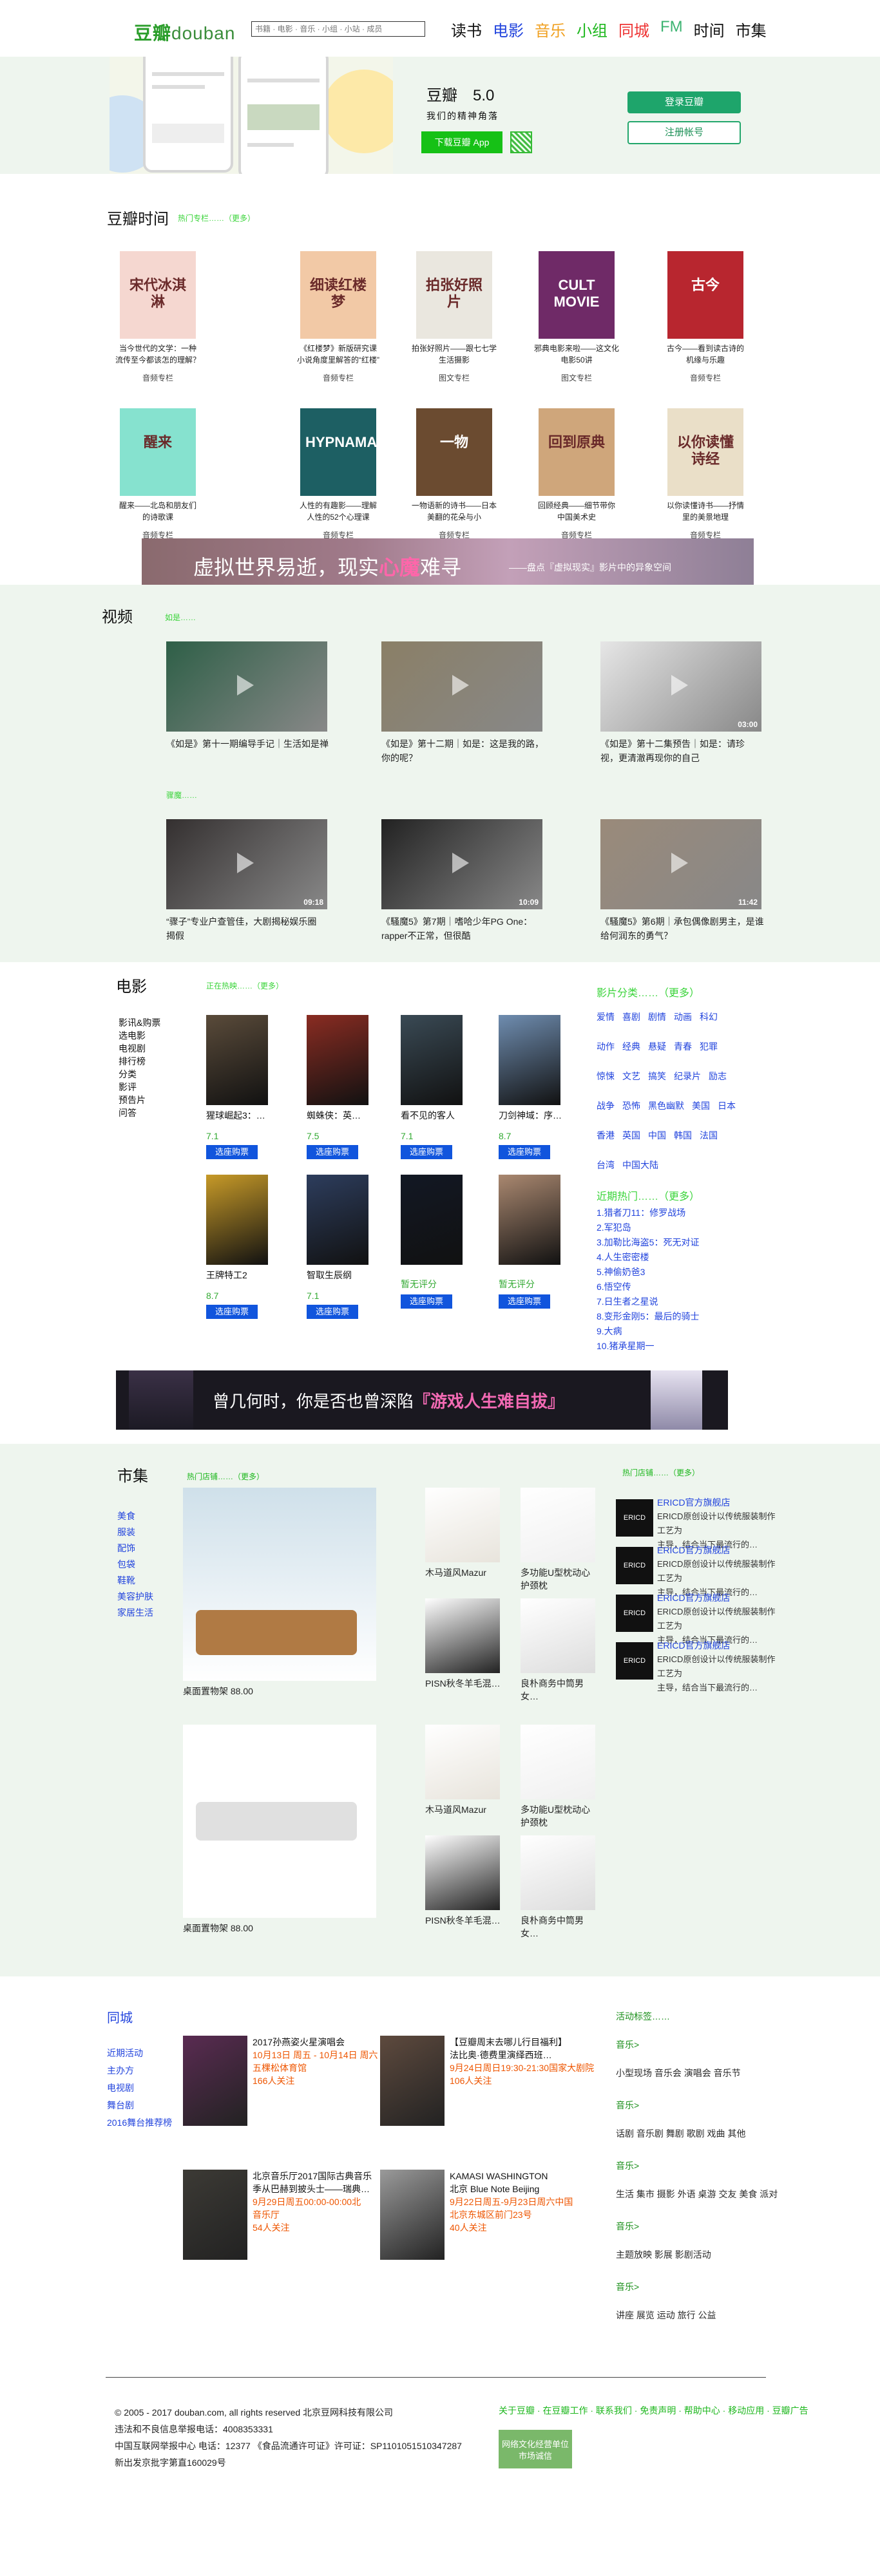 This screenshot has height=2576, width=880. What do you see at coordinates (250, 744) in the screenshot?
I see `video-title: 《如是》第十一期编导手记｜生活如是禅` at bounding box center [250, 744].